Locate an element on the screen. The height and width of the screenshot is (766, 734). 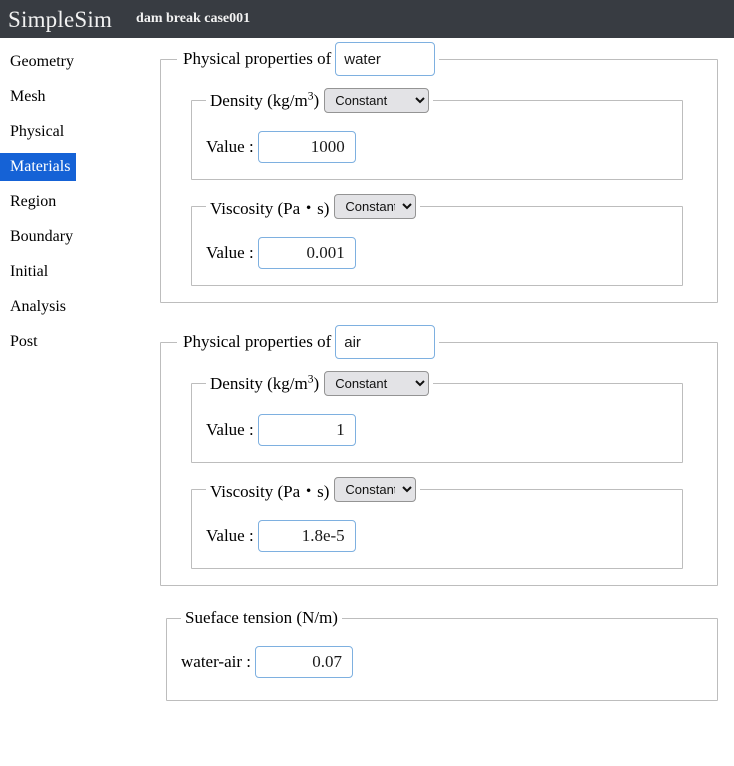
surface-tension-group: Sueface tension (N/m) water-air : is located at coordinates (442, 654).